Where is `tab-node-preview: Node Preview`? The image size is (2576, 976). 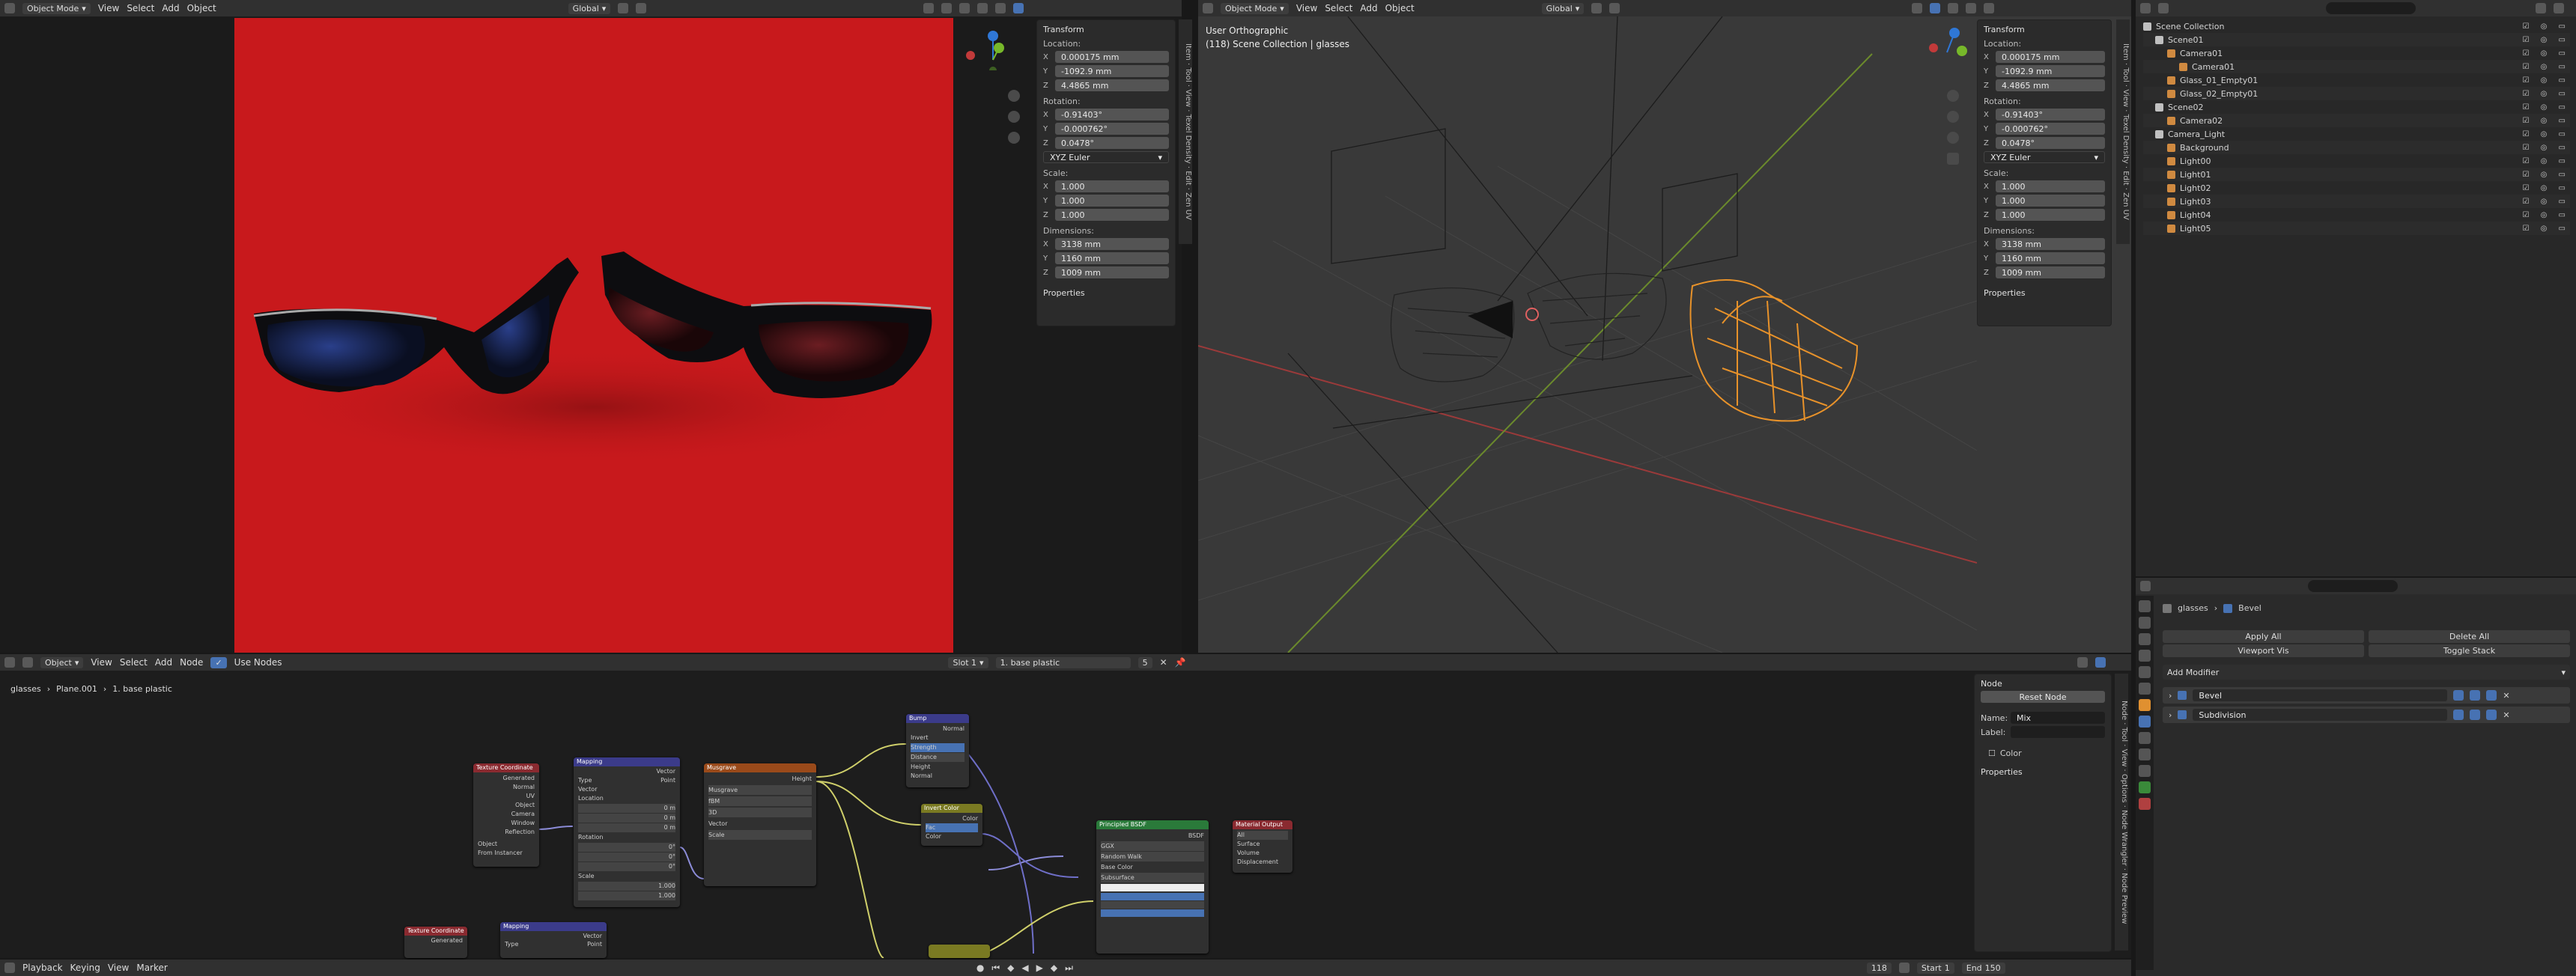 tab-node-preview: Node Preview is located at coordinates (2124, 899).